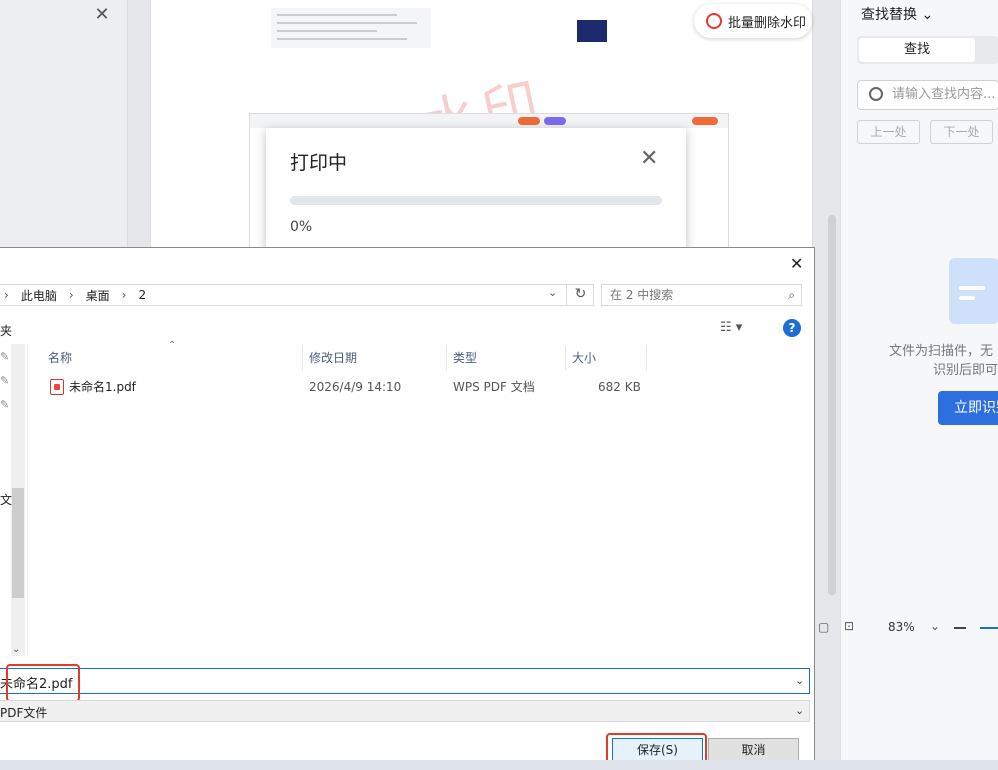  Describe the element at coordinates (935, 626) in the screenshot. I see `zoom-dropdown-icon: ⌄` at that location.